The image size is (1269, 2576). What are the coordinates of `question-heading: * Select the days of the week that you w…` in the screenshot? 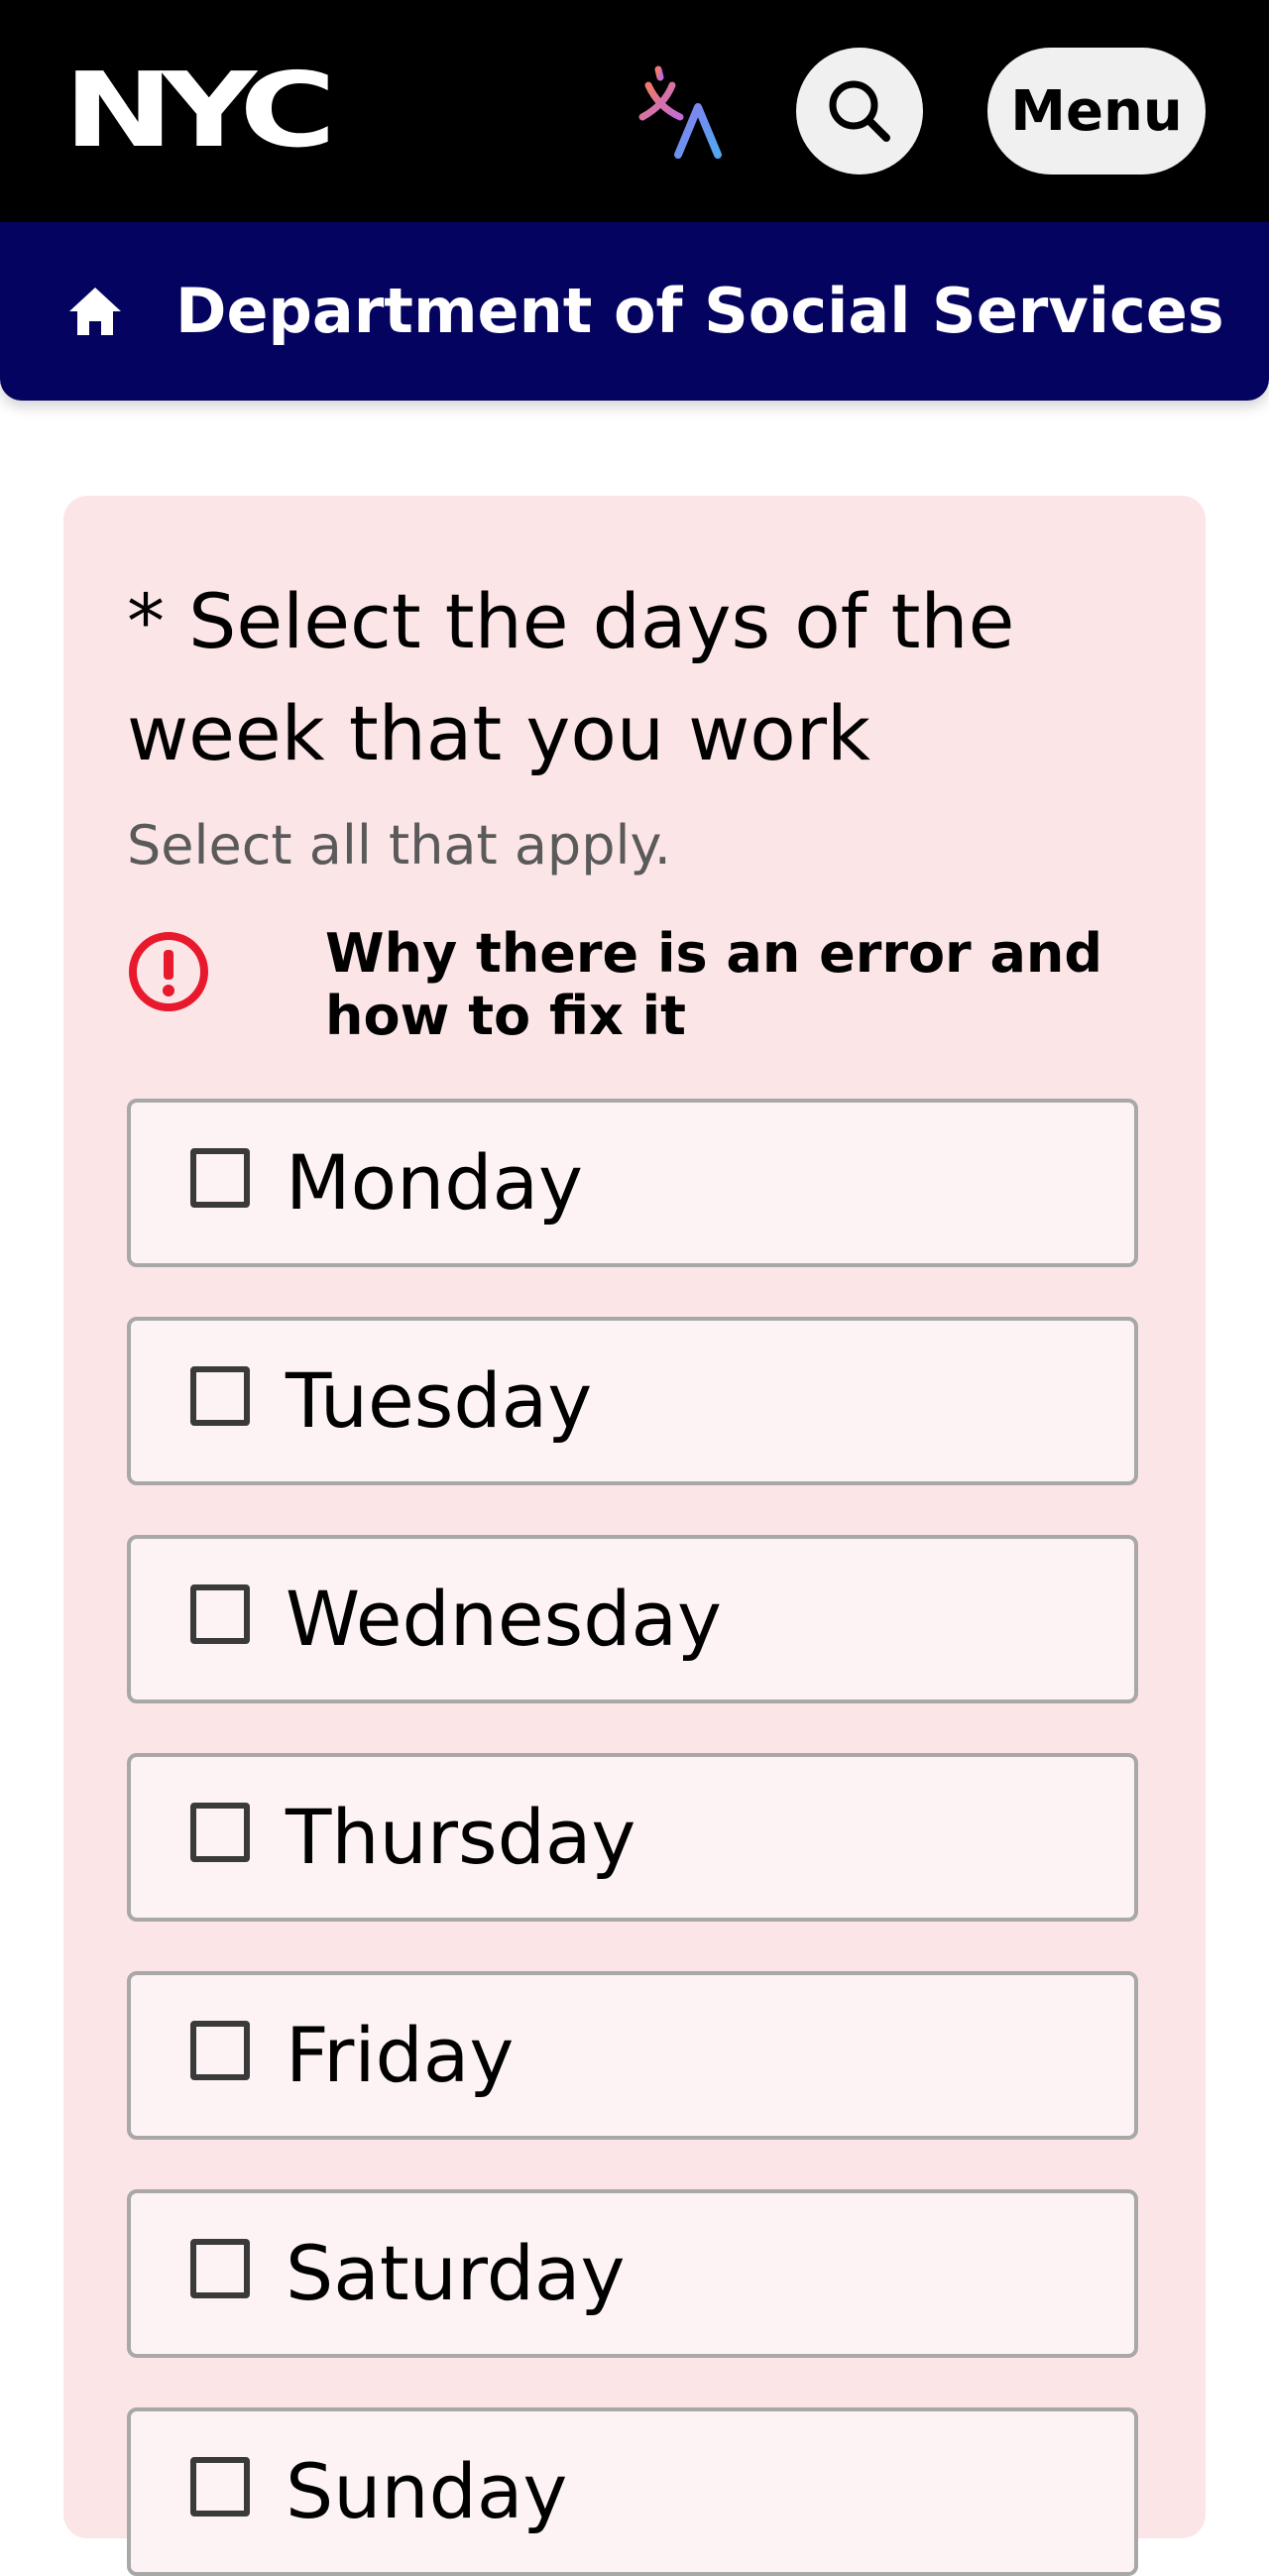 It's located at (571, 677).